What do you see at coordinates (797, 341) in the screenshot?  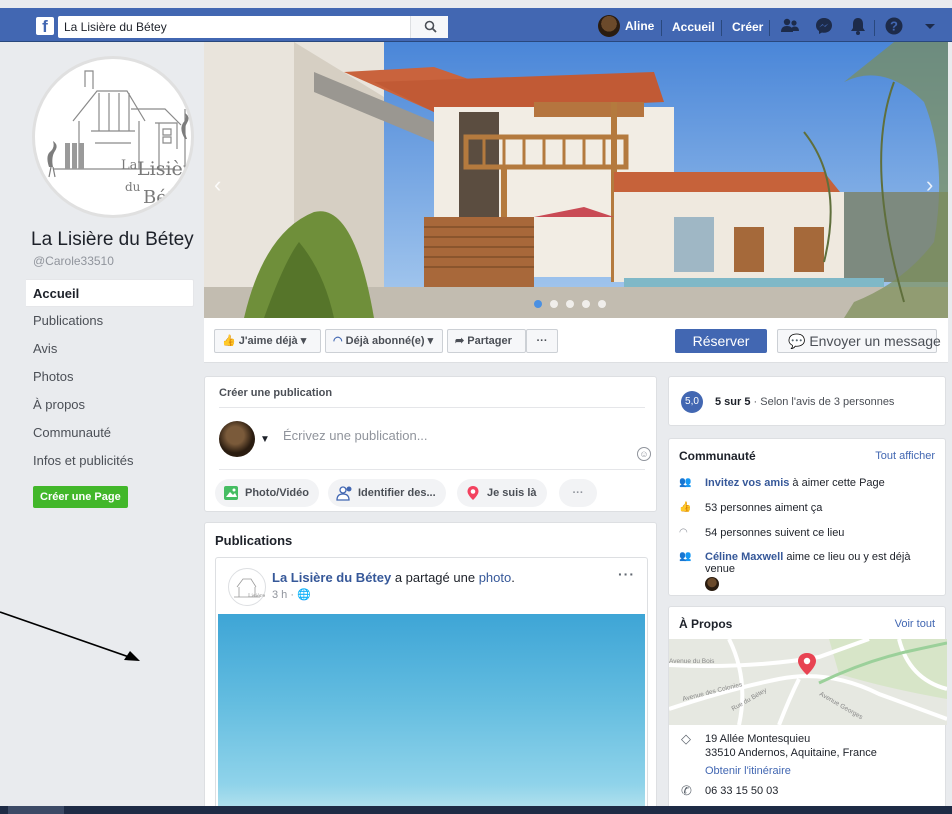 I see `messenger-icon: 💬` at bounding box center [797, 341].